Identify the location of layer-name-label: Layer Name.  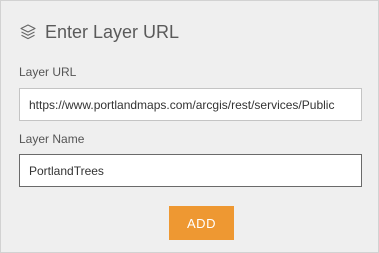
(52, 139).